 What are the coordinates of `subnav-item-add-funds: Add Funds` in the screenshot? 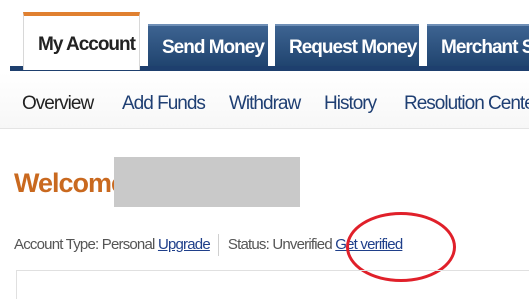 It's located at (164, 104).